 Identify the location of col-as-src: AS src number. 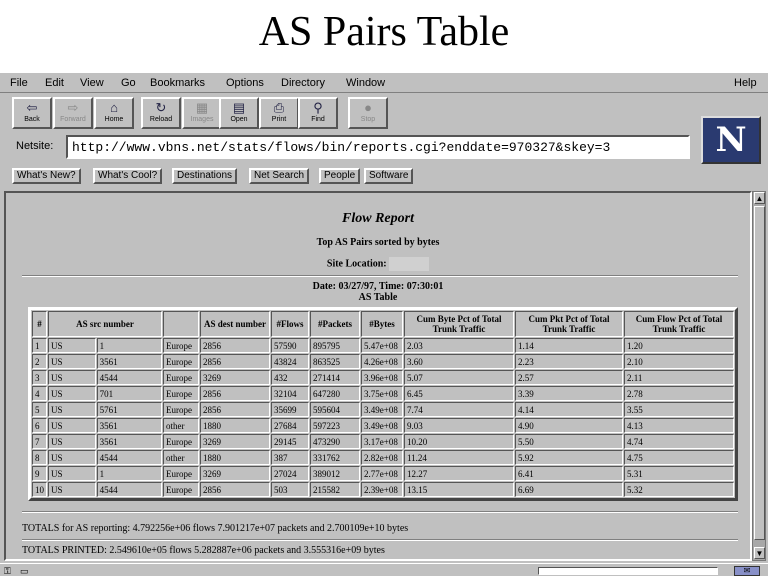
(105, 324).